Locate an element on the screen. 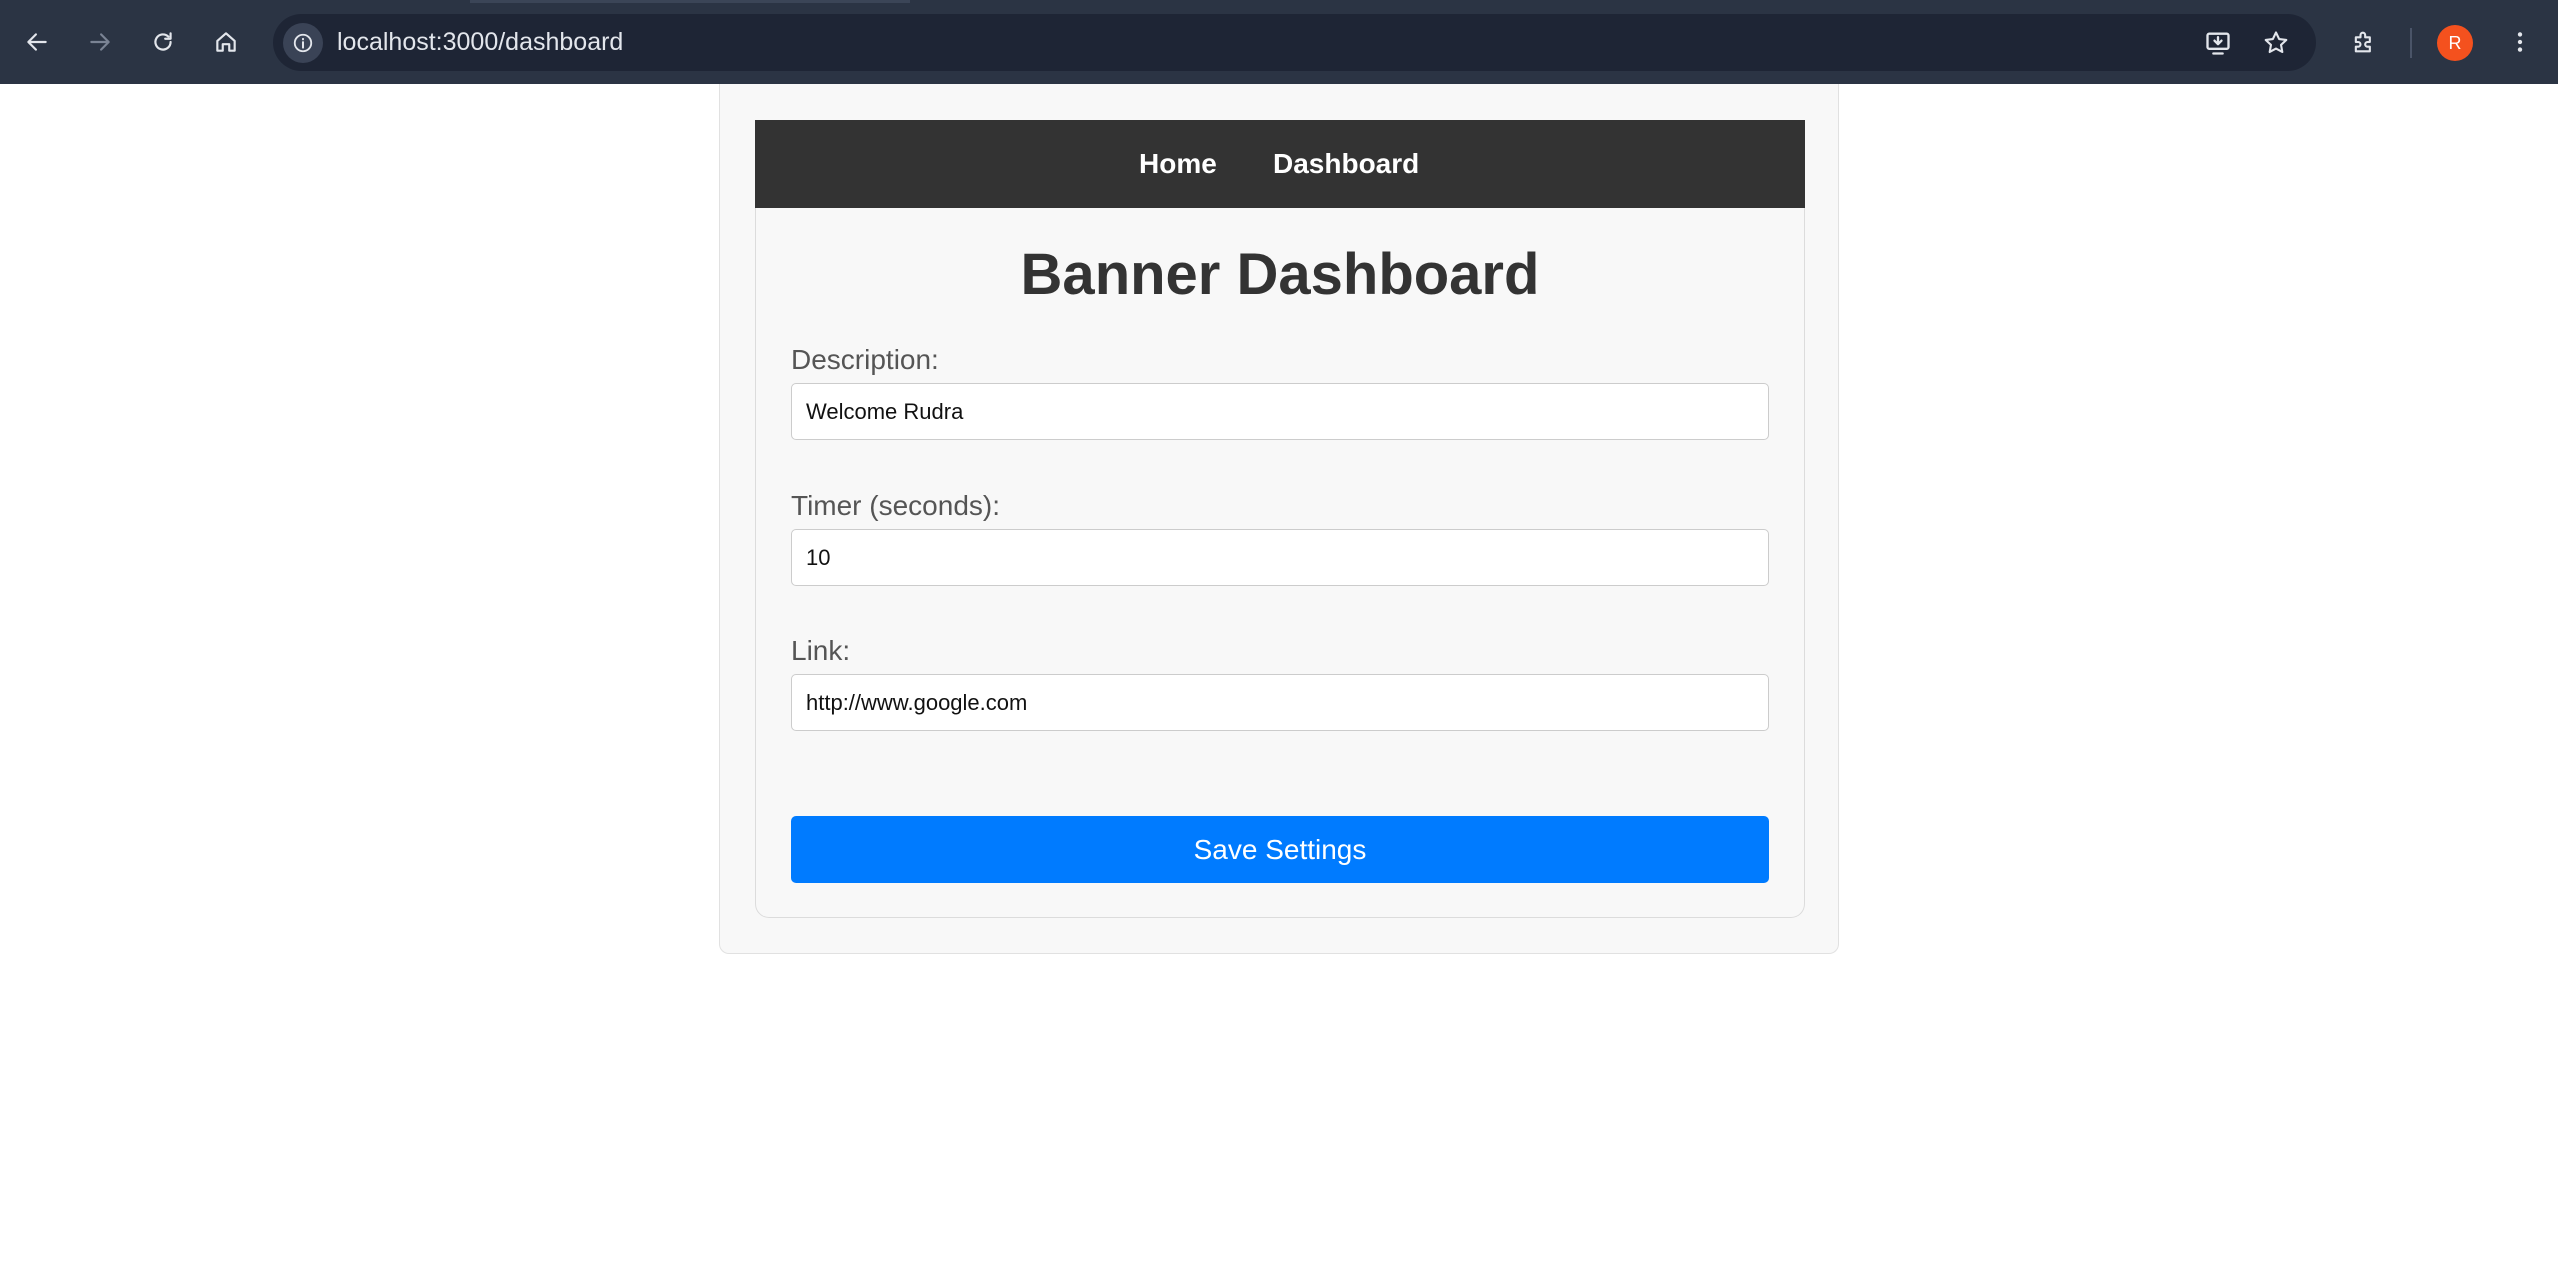  browser-toolbar: localhost:3000/dashboard R is located at coordinates (1279, 42).